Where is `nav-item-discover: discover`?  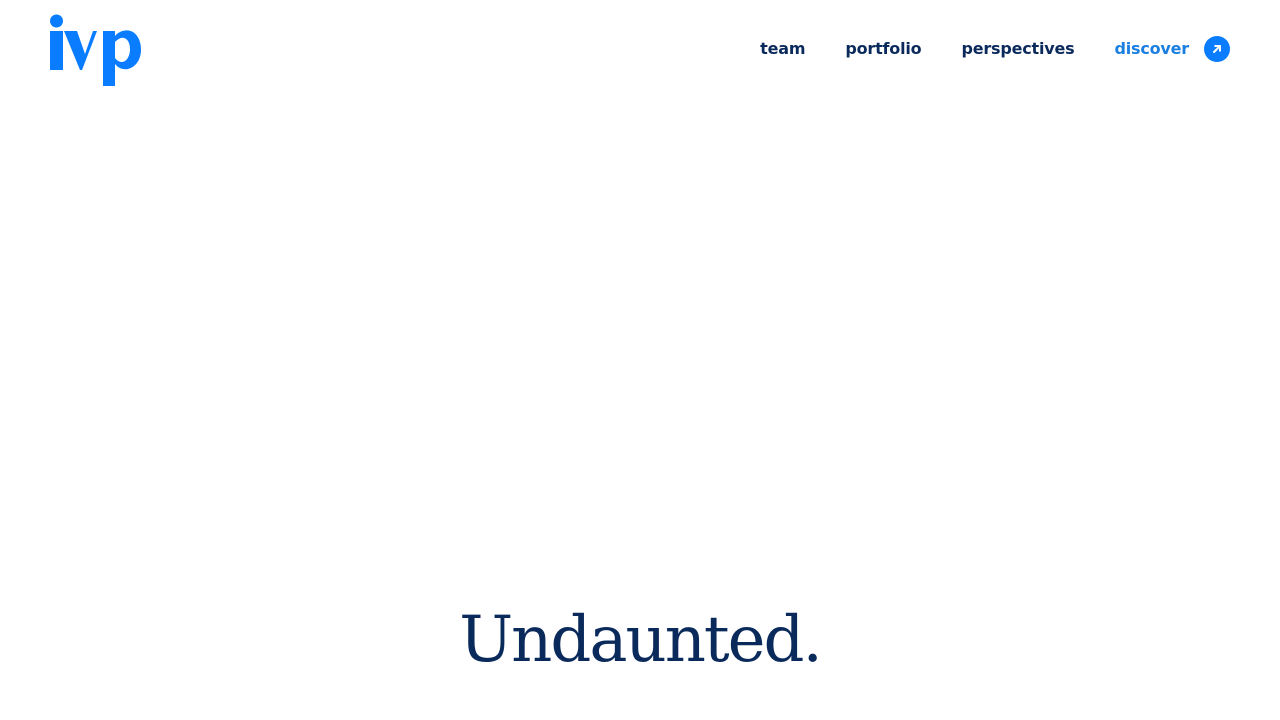 nav-item-discover: discover is located at coordinates (1172, 49).